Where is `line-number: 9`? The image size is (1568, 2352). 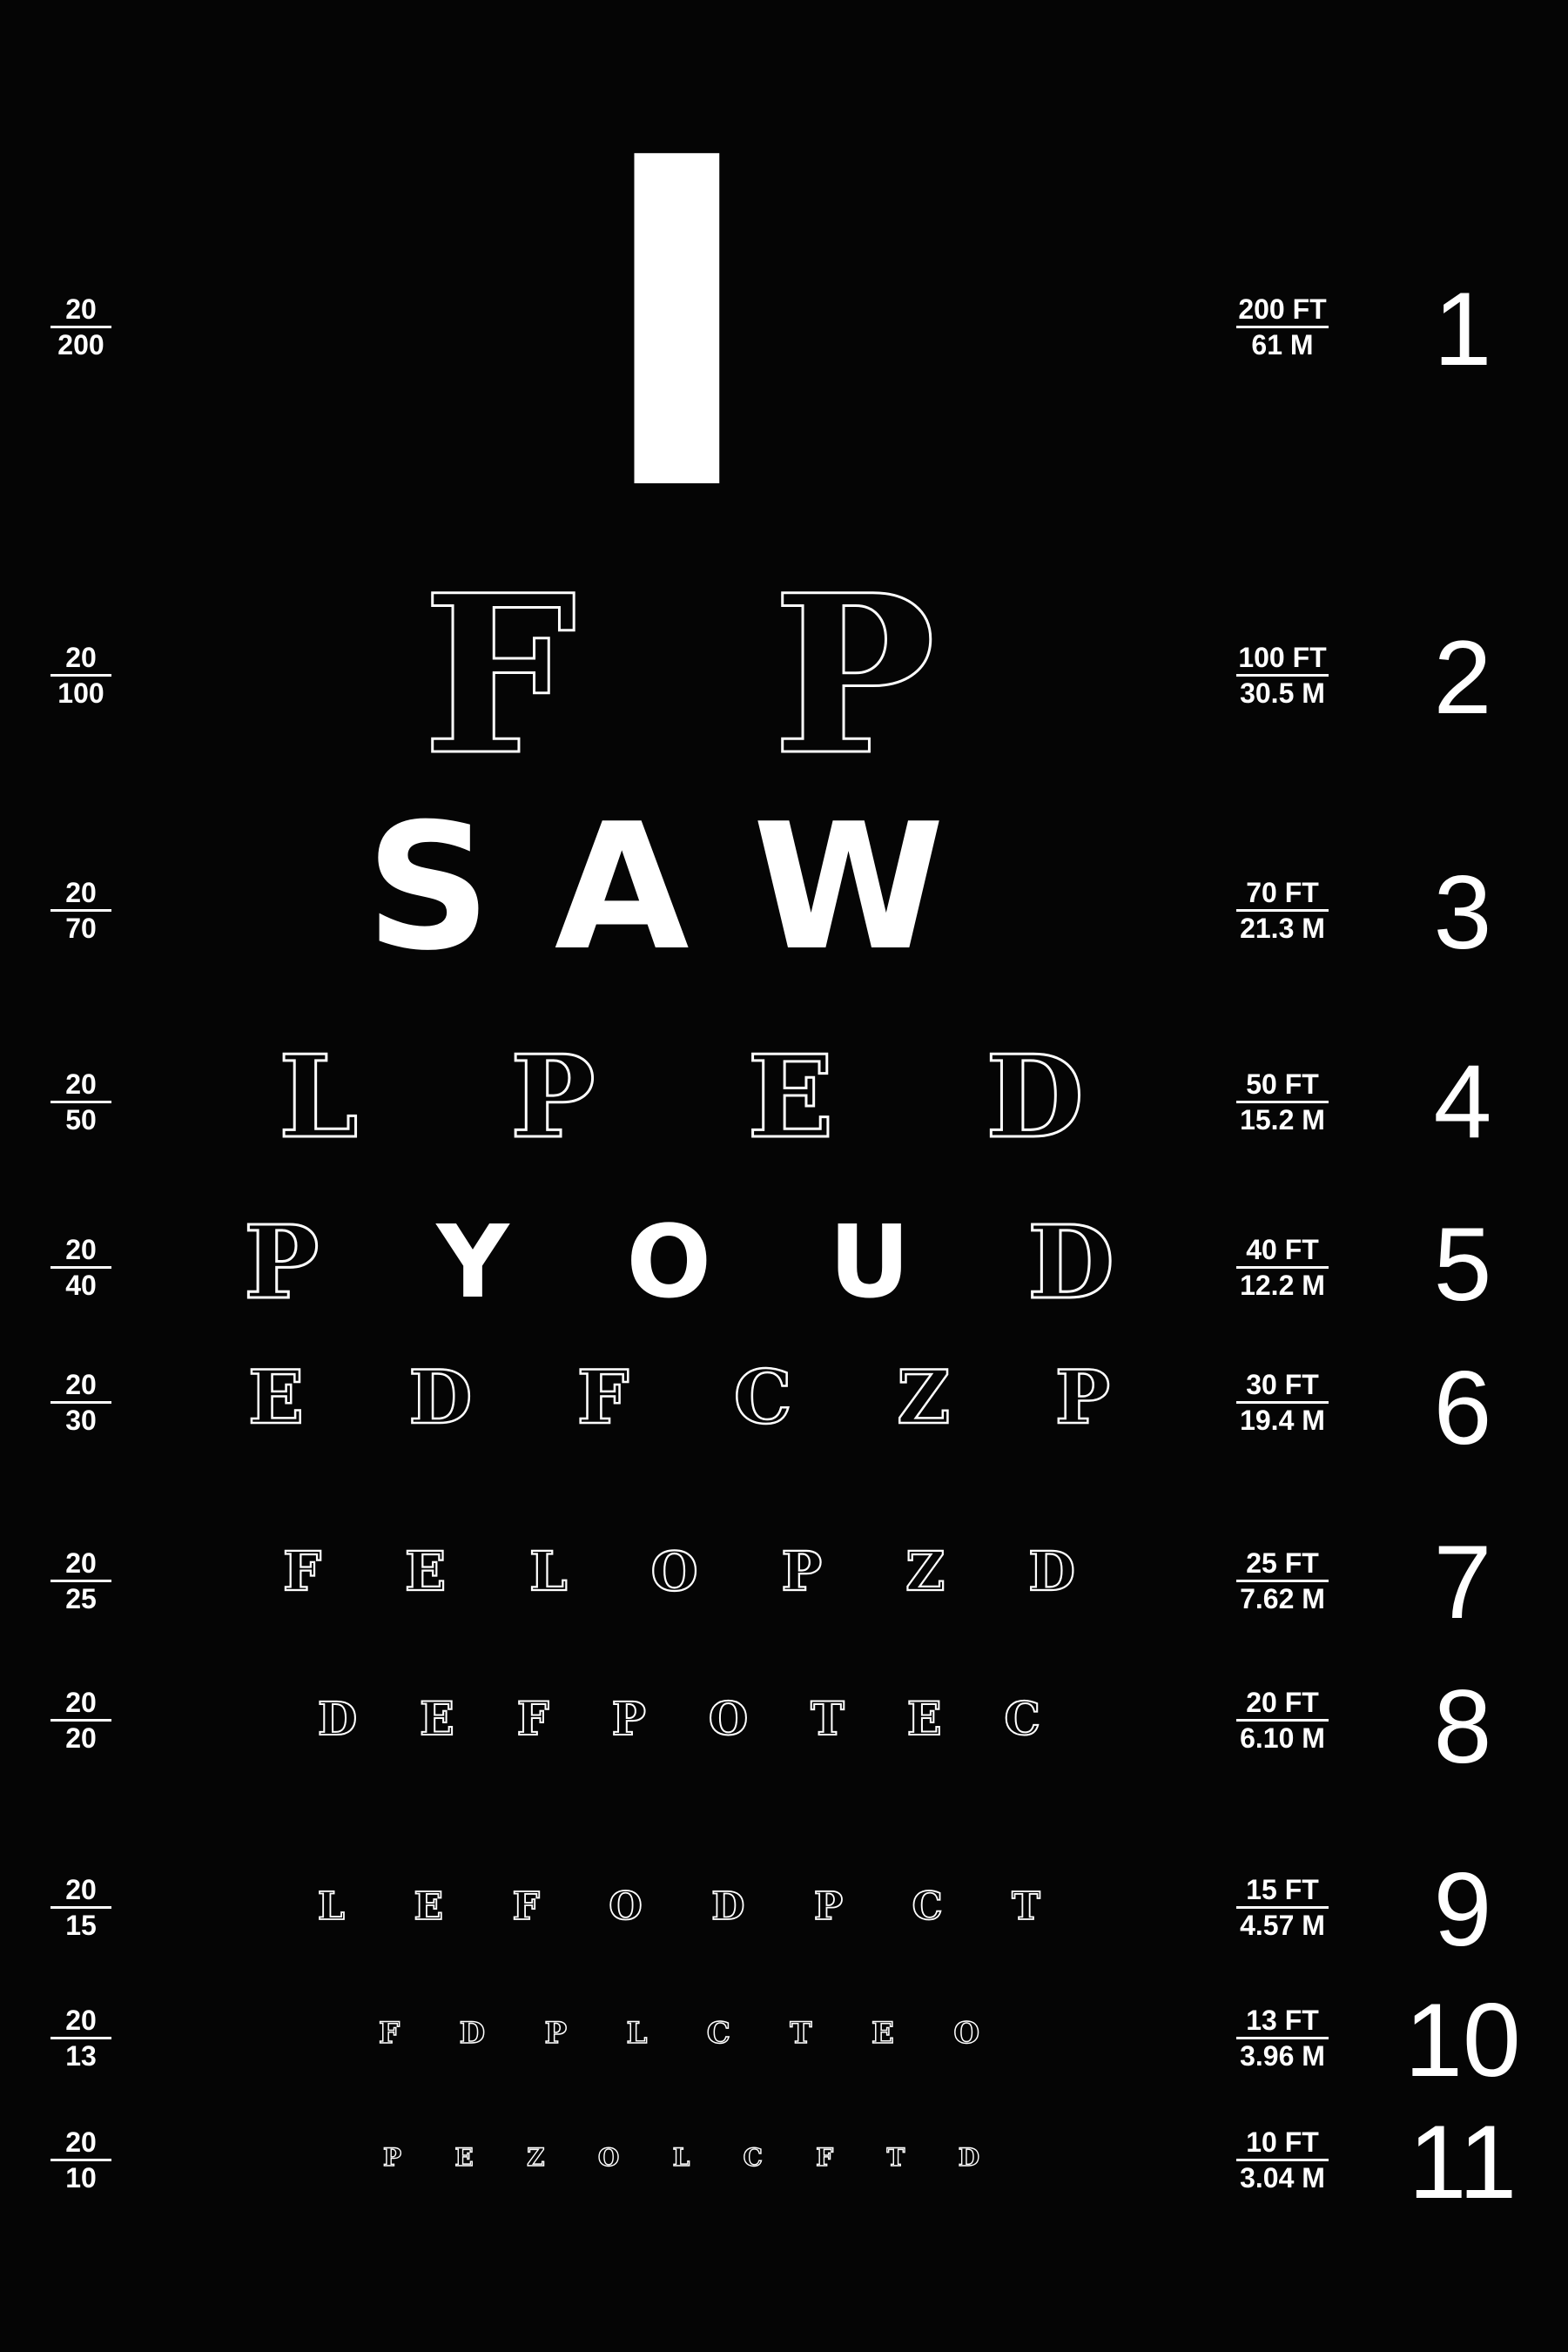
line-number: 9 is located at coordinates (1462, 1910).